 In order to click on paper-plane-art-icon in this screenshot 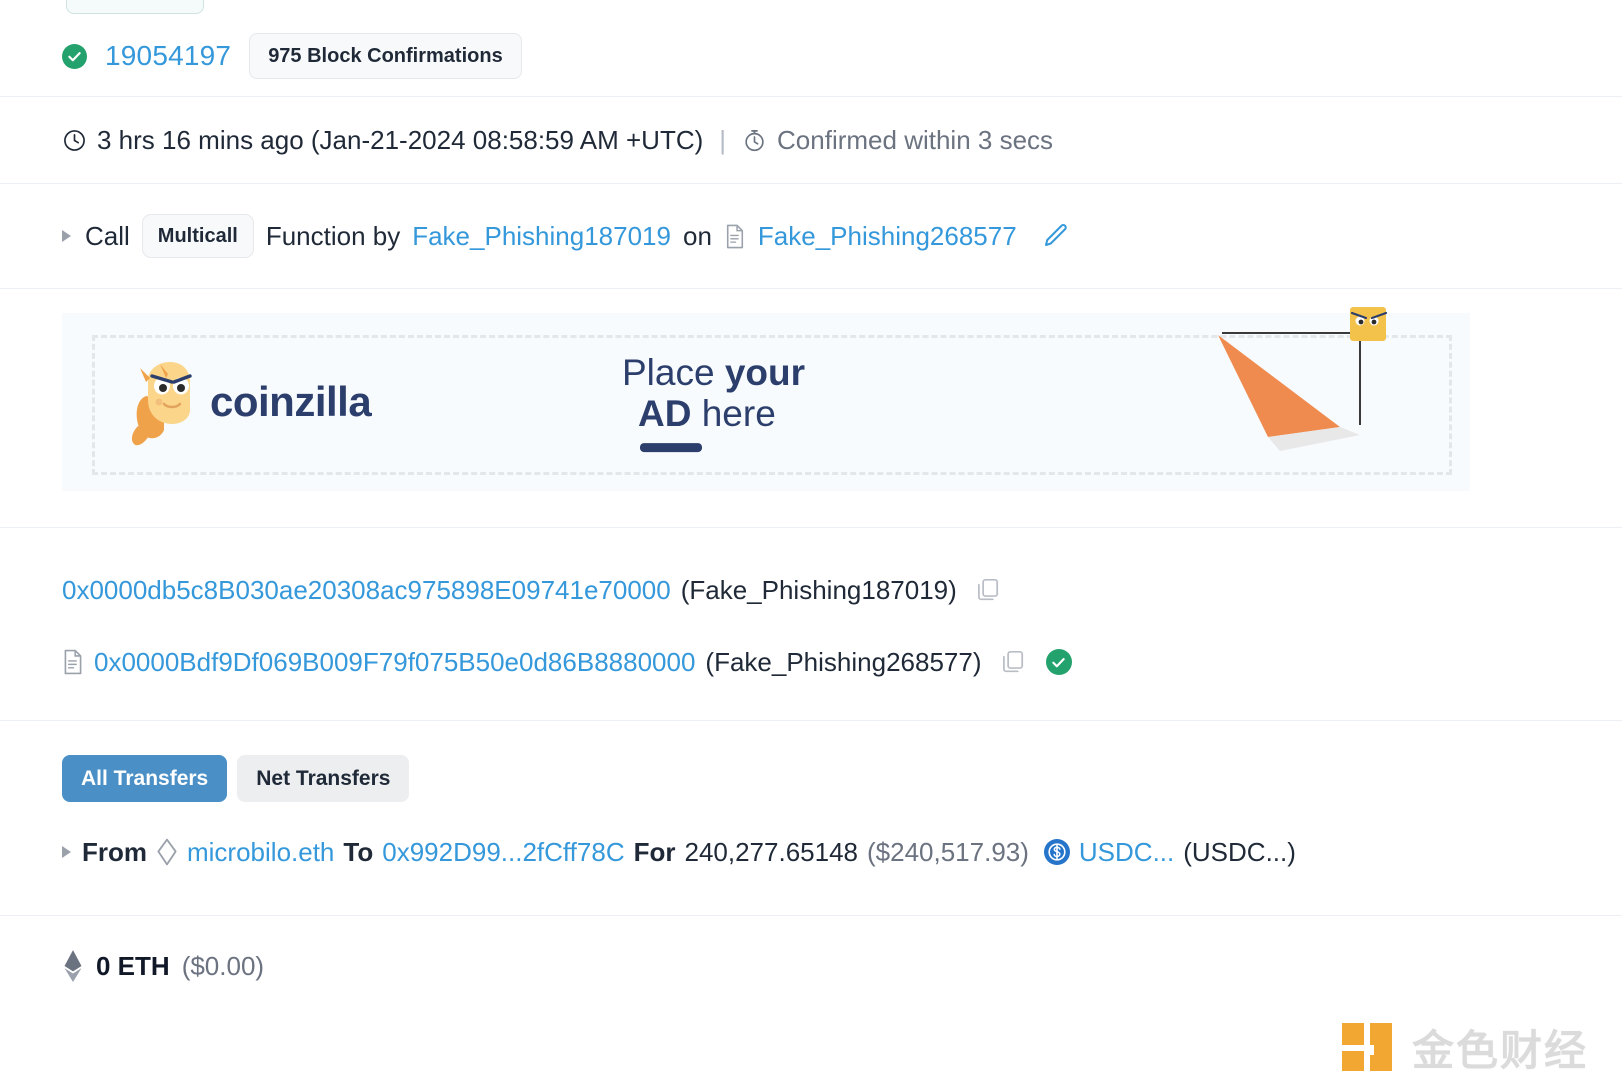, I will do `click(1340, 395)`.